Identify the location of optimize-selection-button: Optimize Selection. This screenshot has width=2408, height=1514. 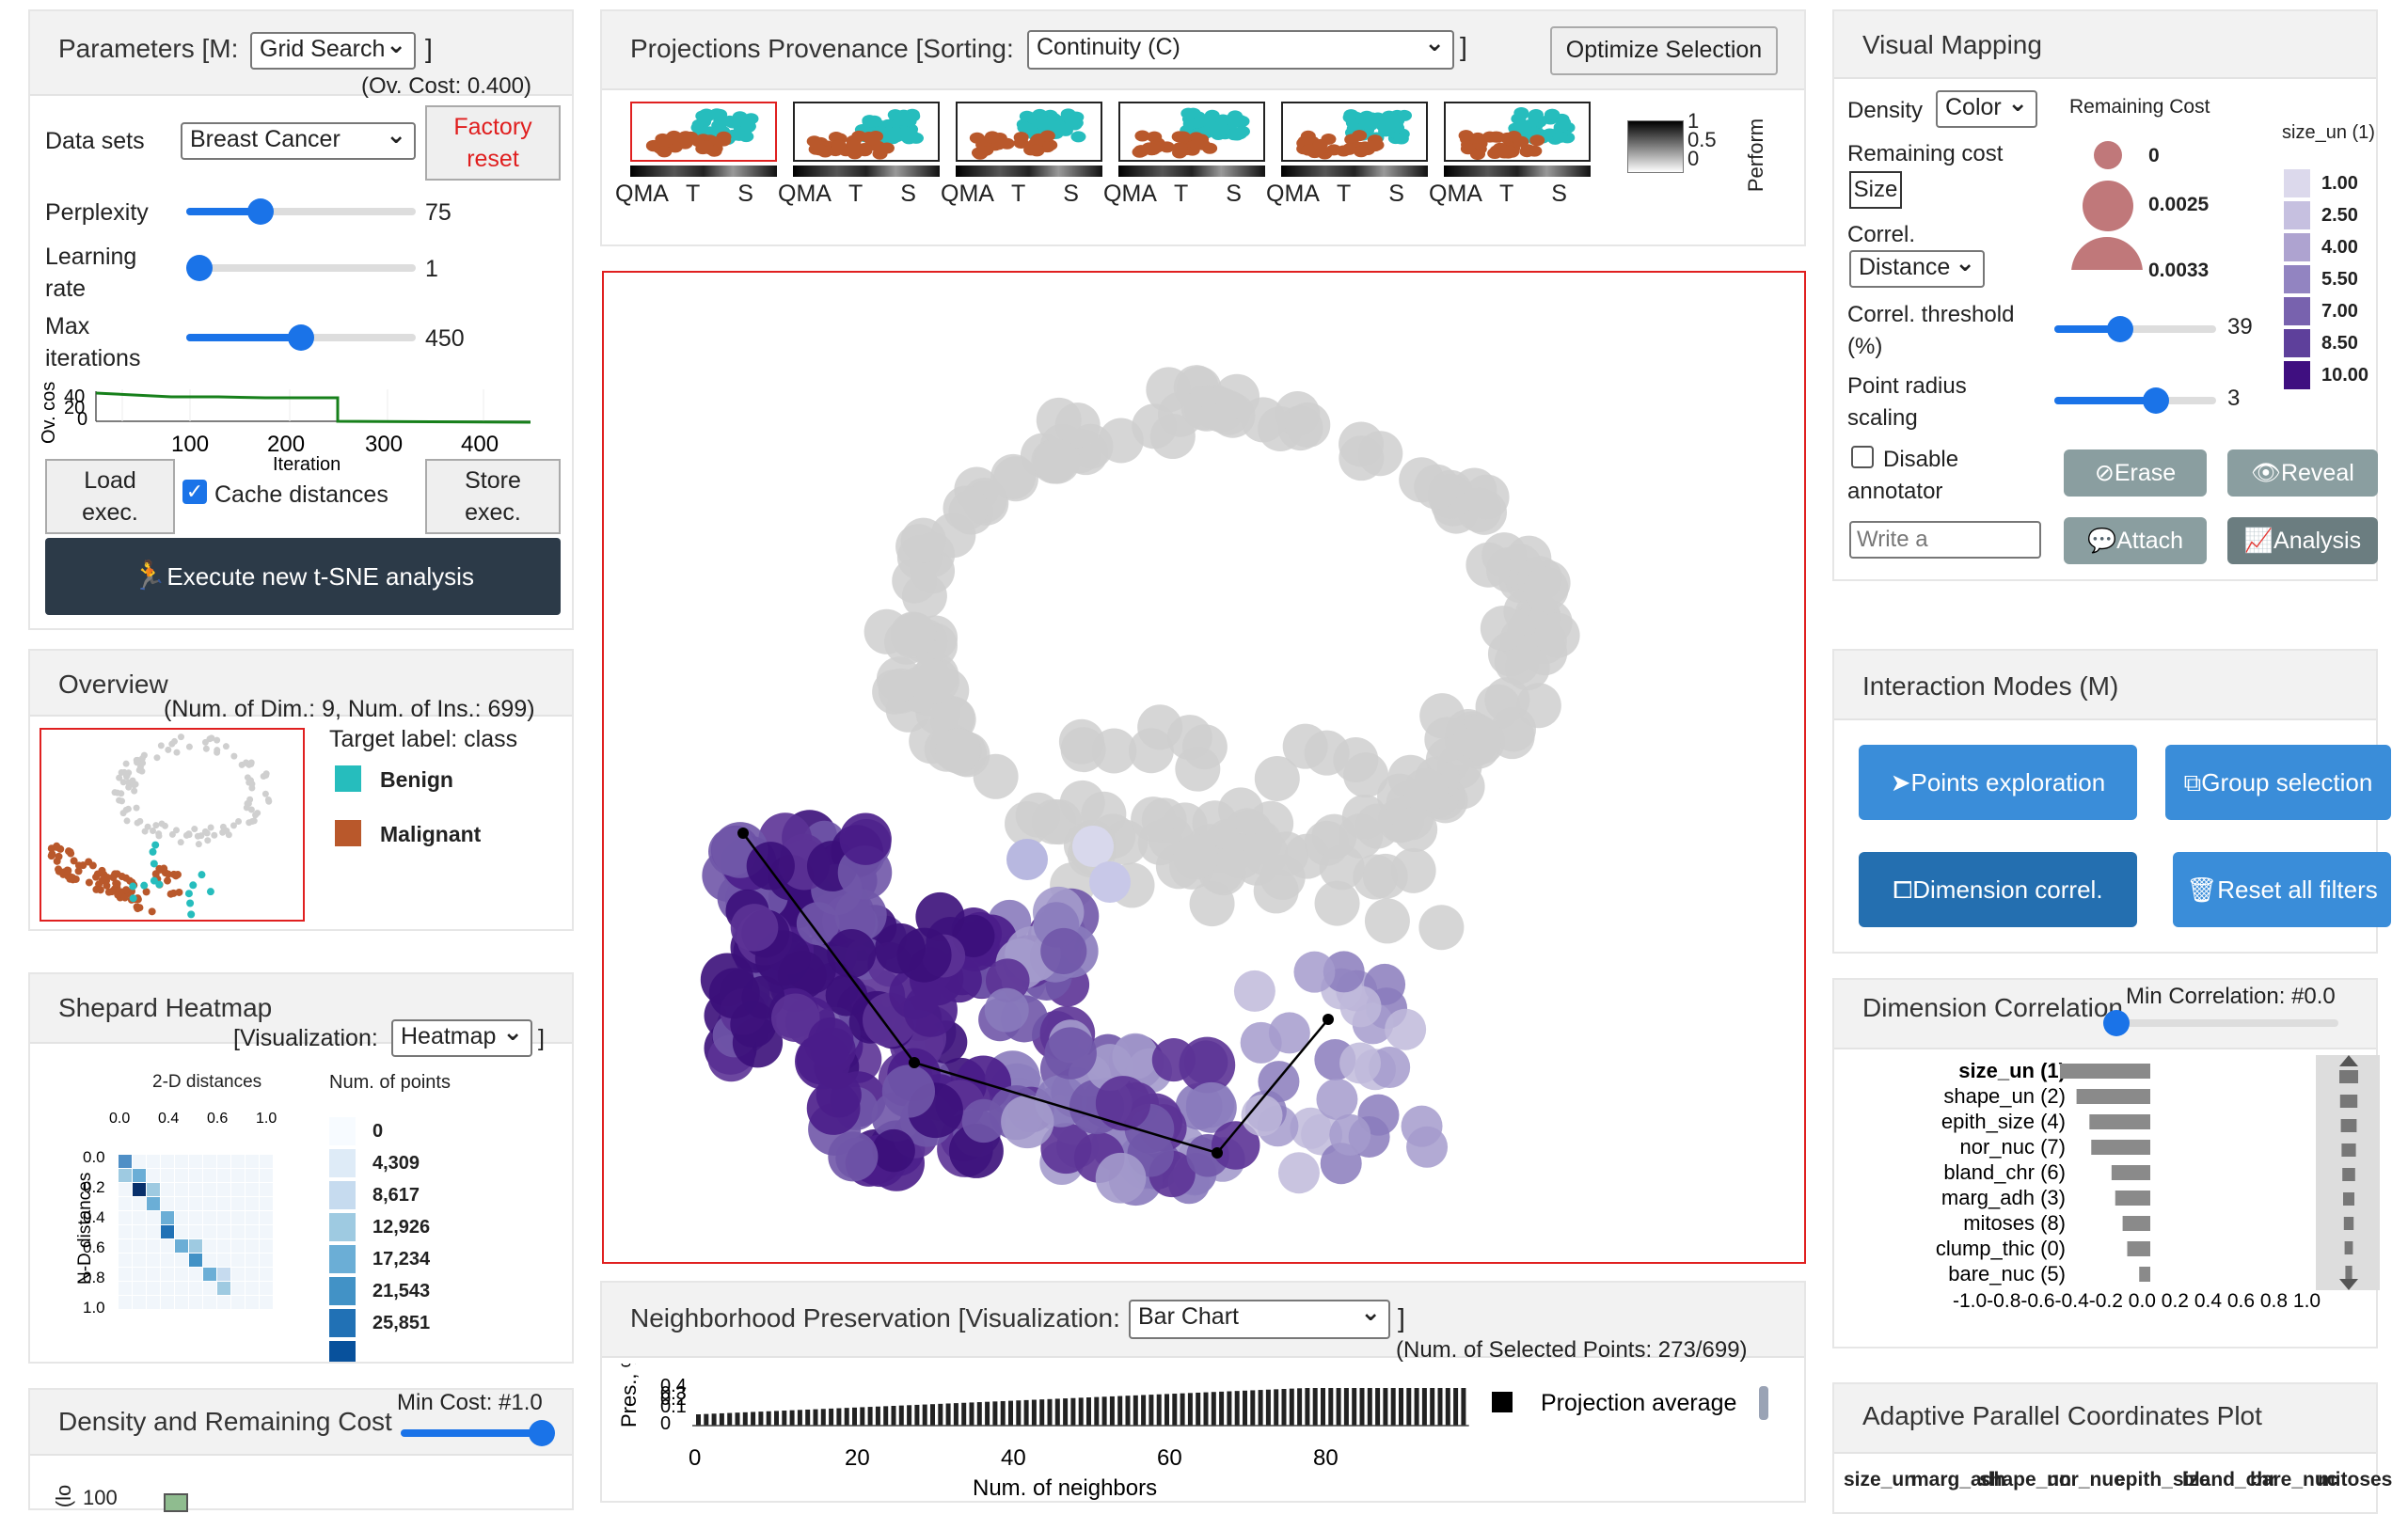
(1664, 50).